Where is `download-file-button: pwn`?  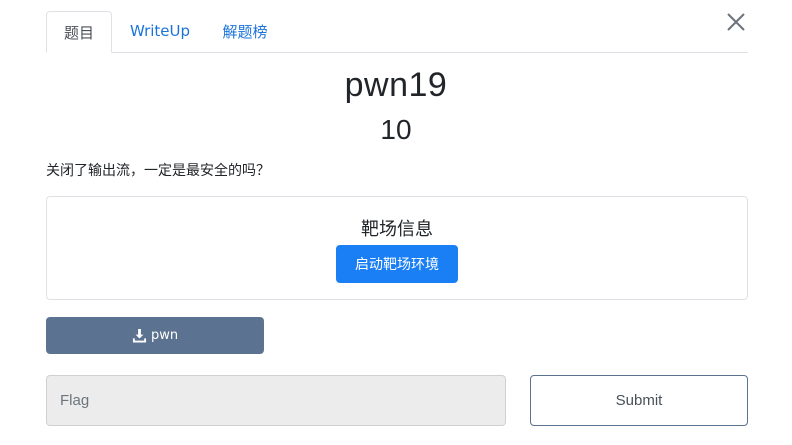 download-file-button: pwn is located at coordinates (155, 335).